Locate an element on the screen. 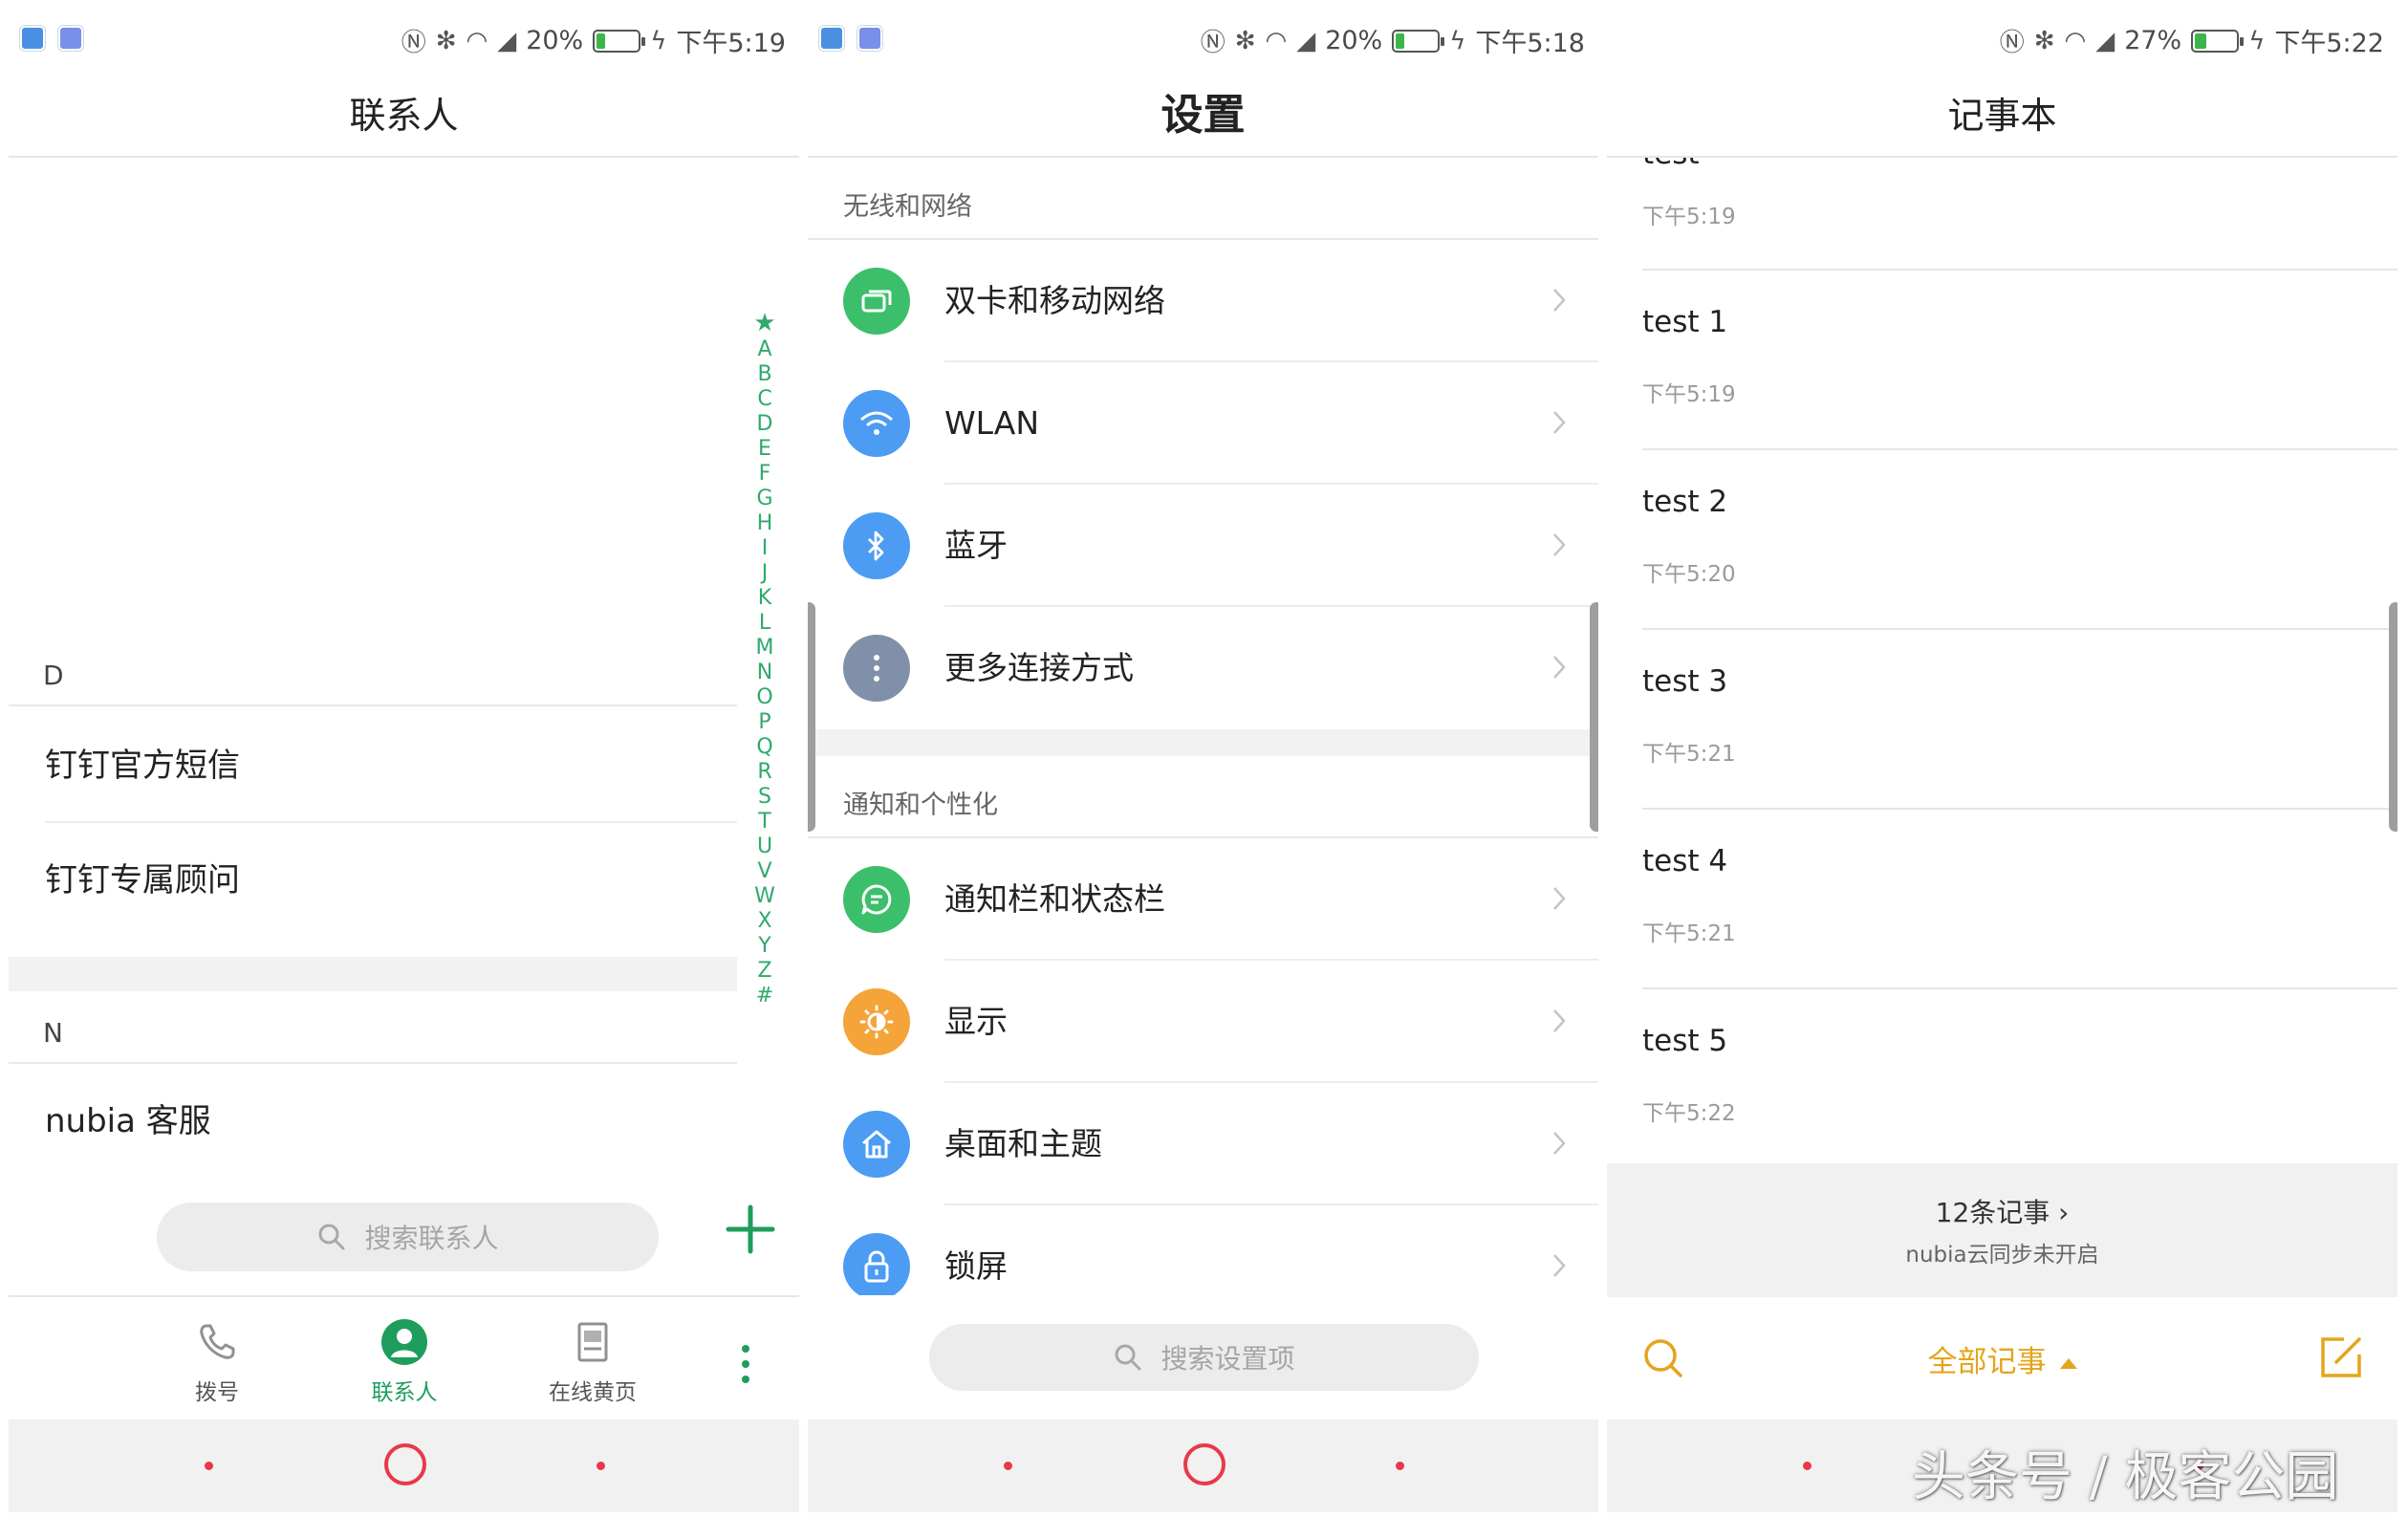 The height and width of the screenshot is (1517, 2408). alphabet-index-letter: T is located at coordinates (764, 822).